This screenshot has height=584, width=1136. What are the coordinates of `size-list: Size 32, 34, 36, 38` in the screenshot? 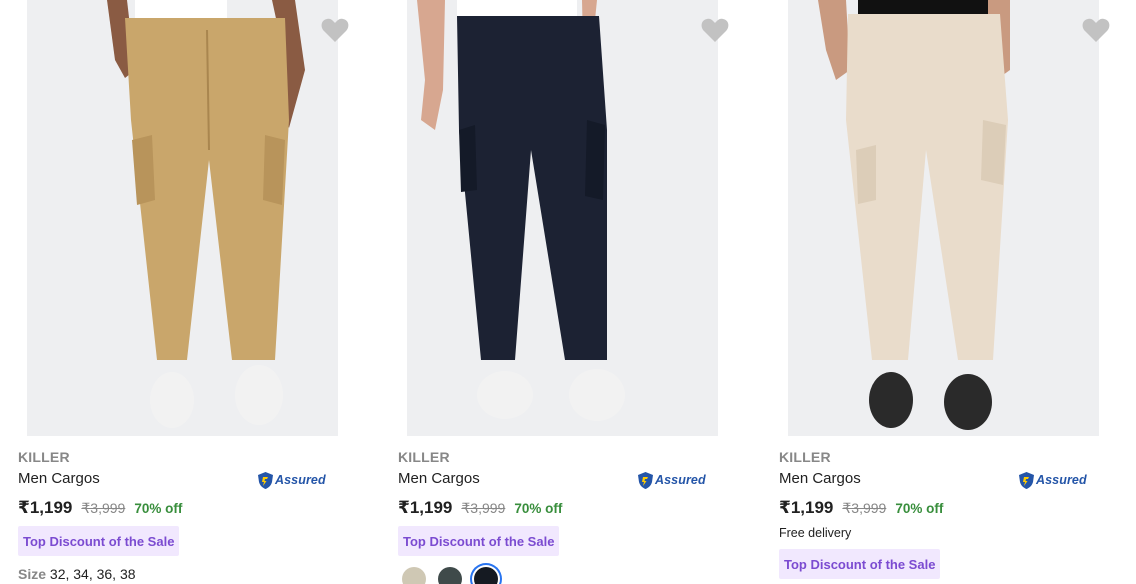 It's located at (77, 574).